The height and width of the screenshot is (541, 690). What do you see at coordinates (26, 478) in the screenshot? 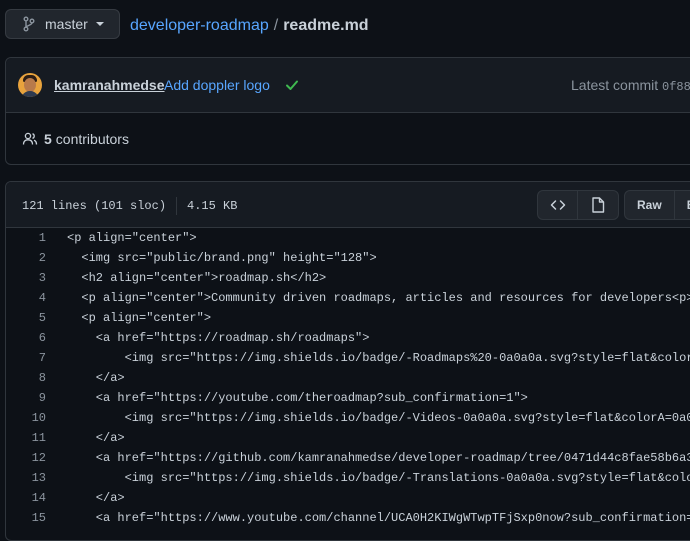
I see `line-number: 13` at bounding box center [26, 478].